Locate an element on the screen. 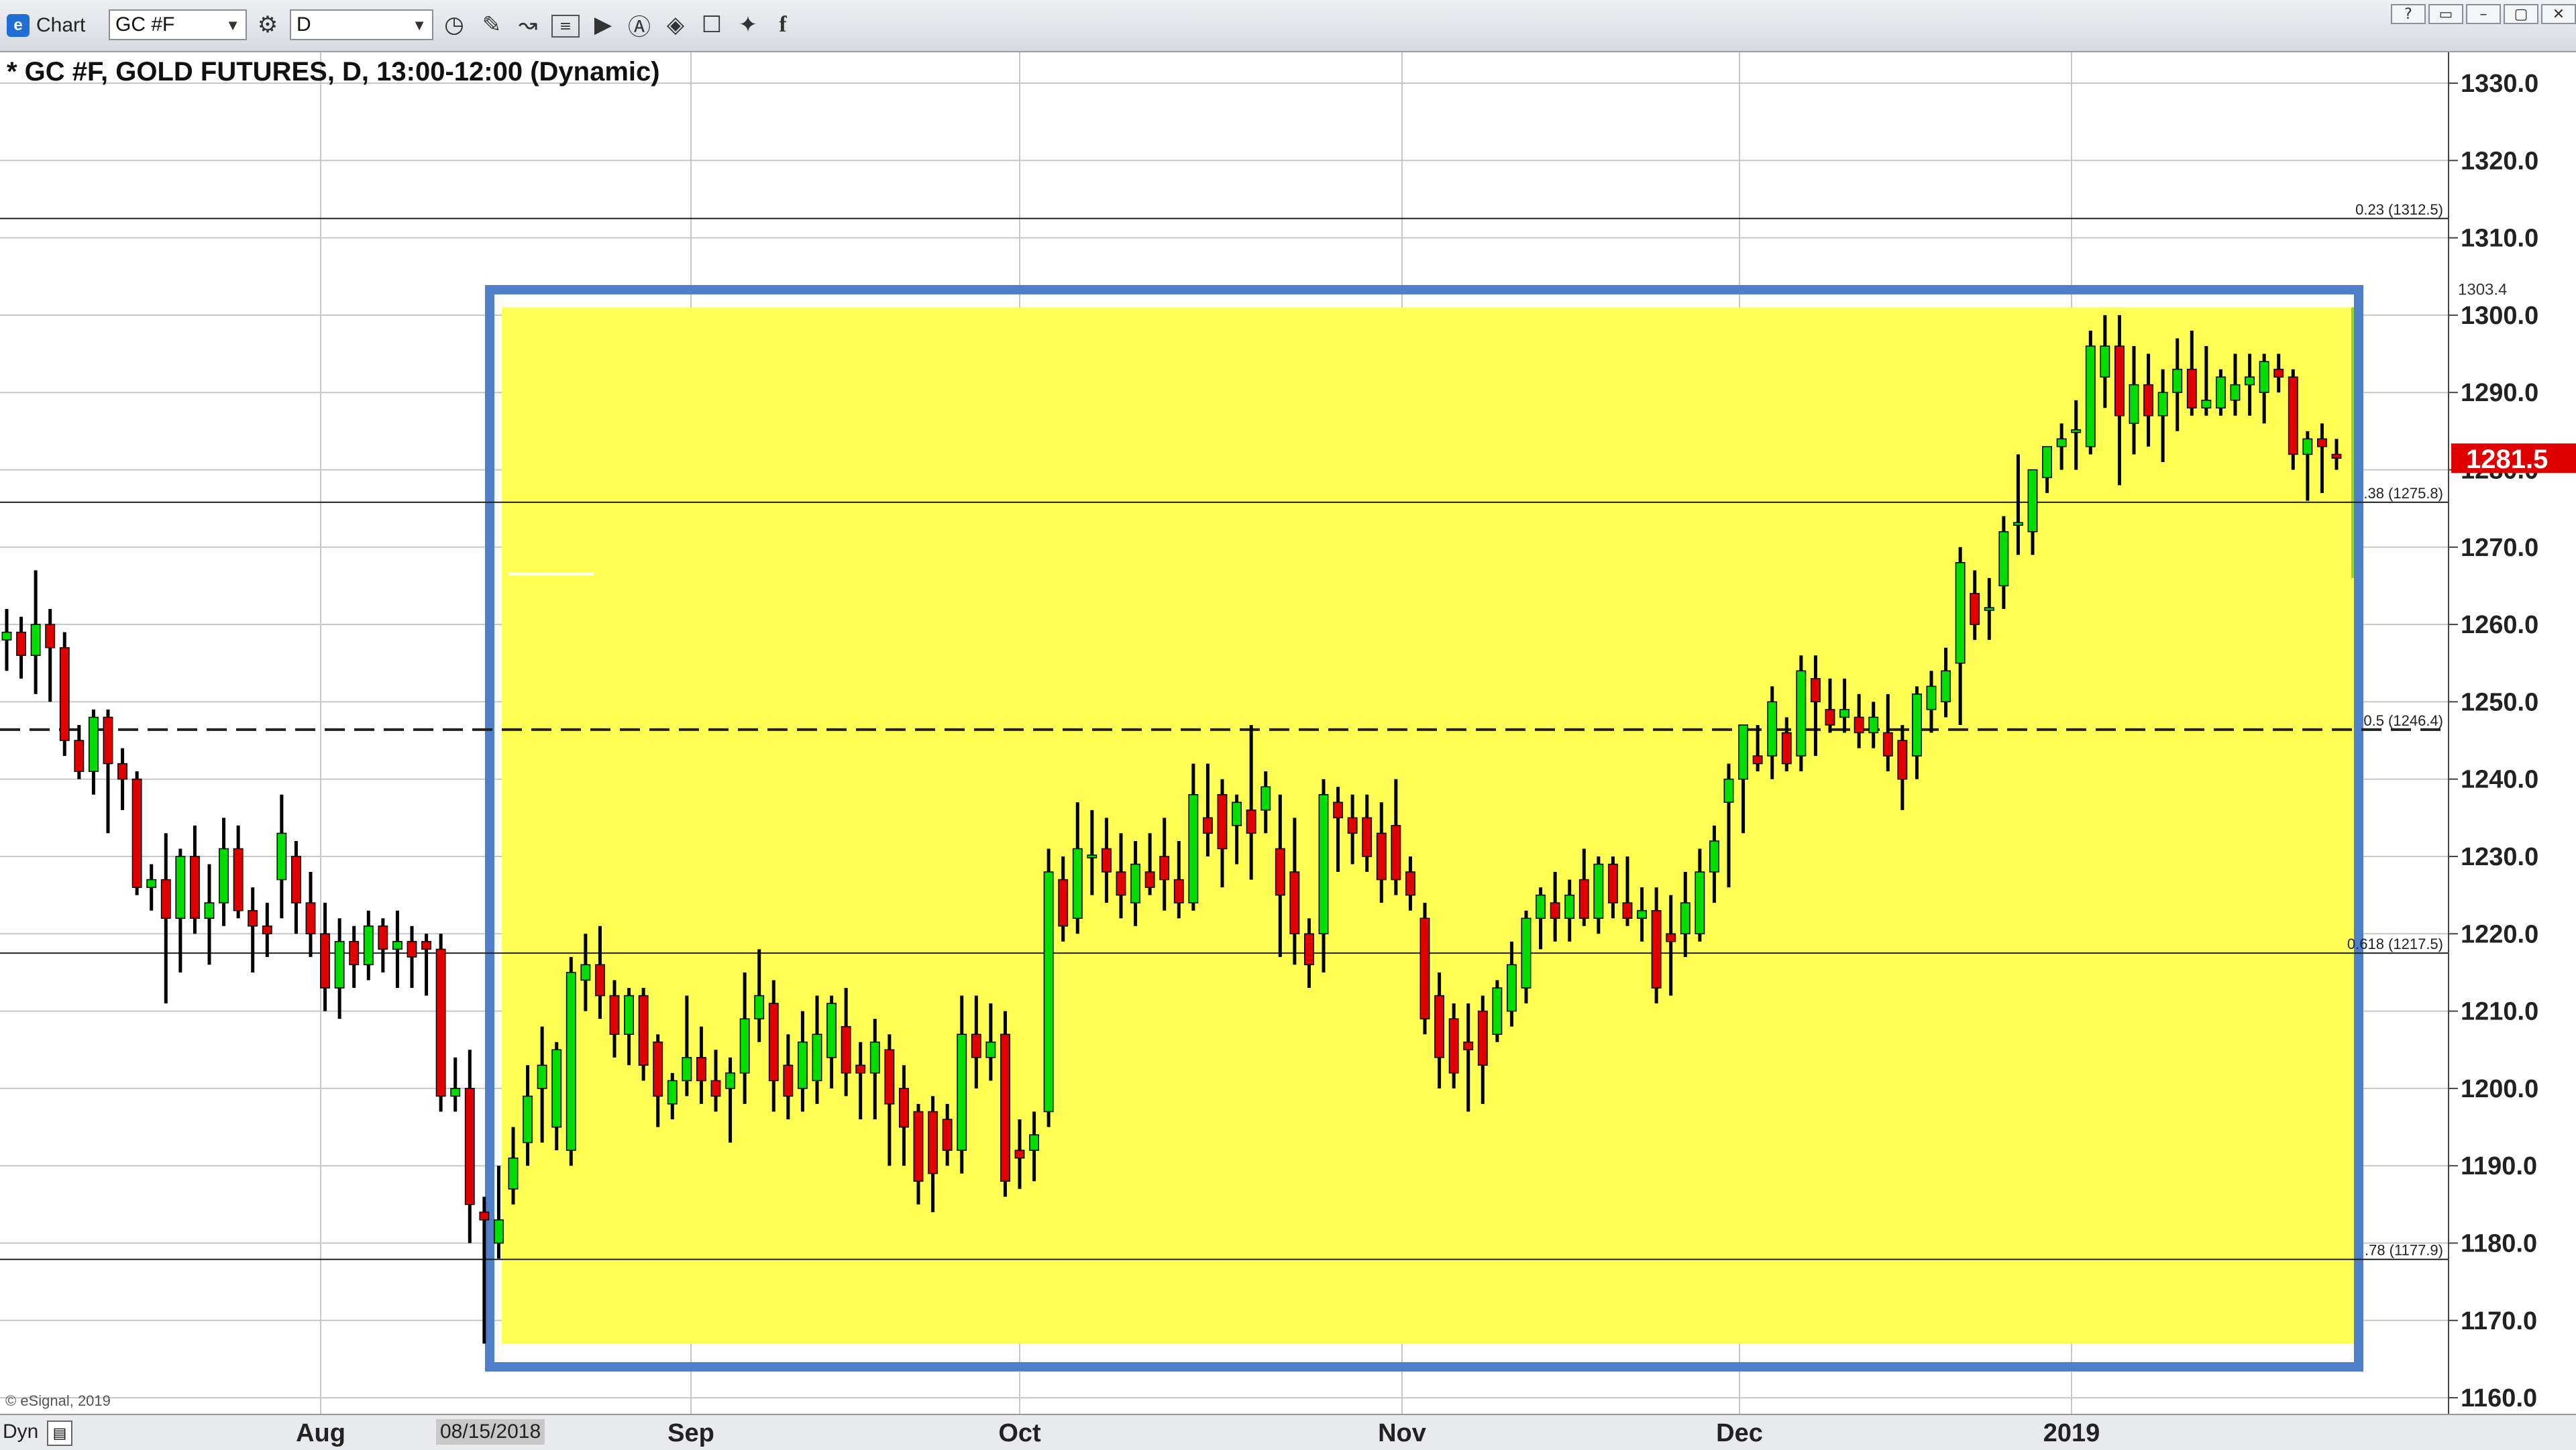 The width and height of the screenshot is (2576, 1450). y-tick-label: 1250.0 is located at coordinates (2499, 702).